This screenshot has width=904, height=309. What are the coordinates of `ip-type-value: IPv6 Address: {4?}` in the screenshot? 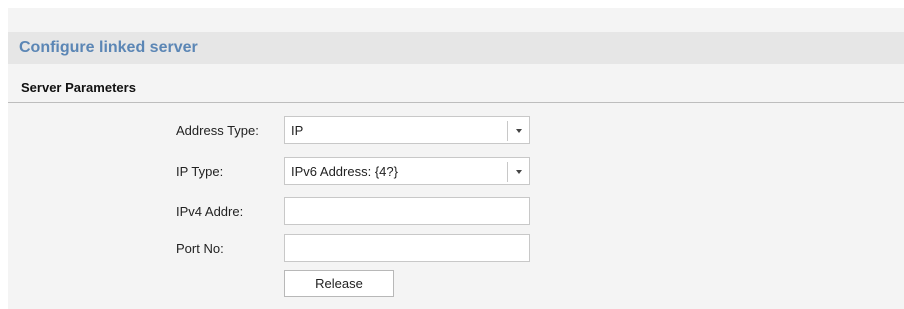 It's located at (344, 171).